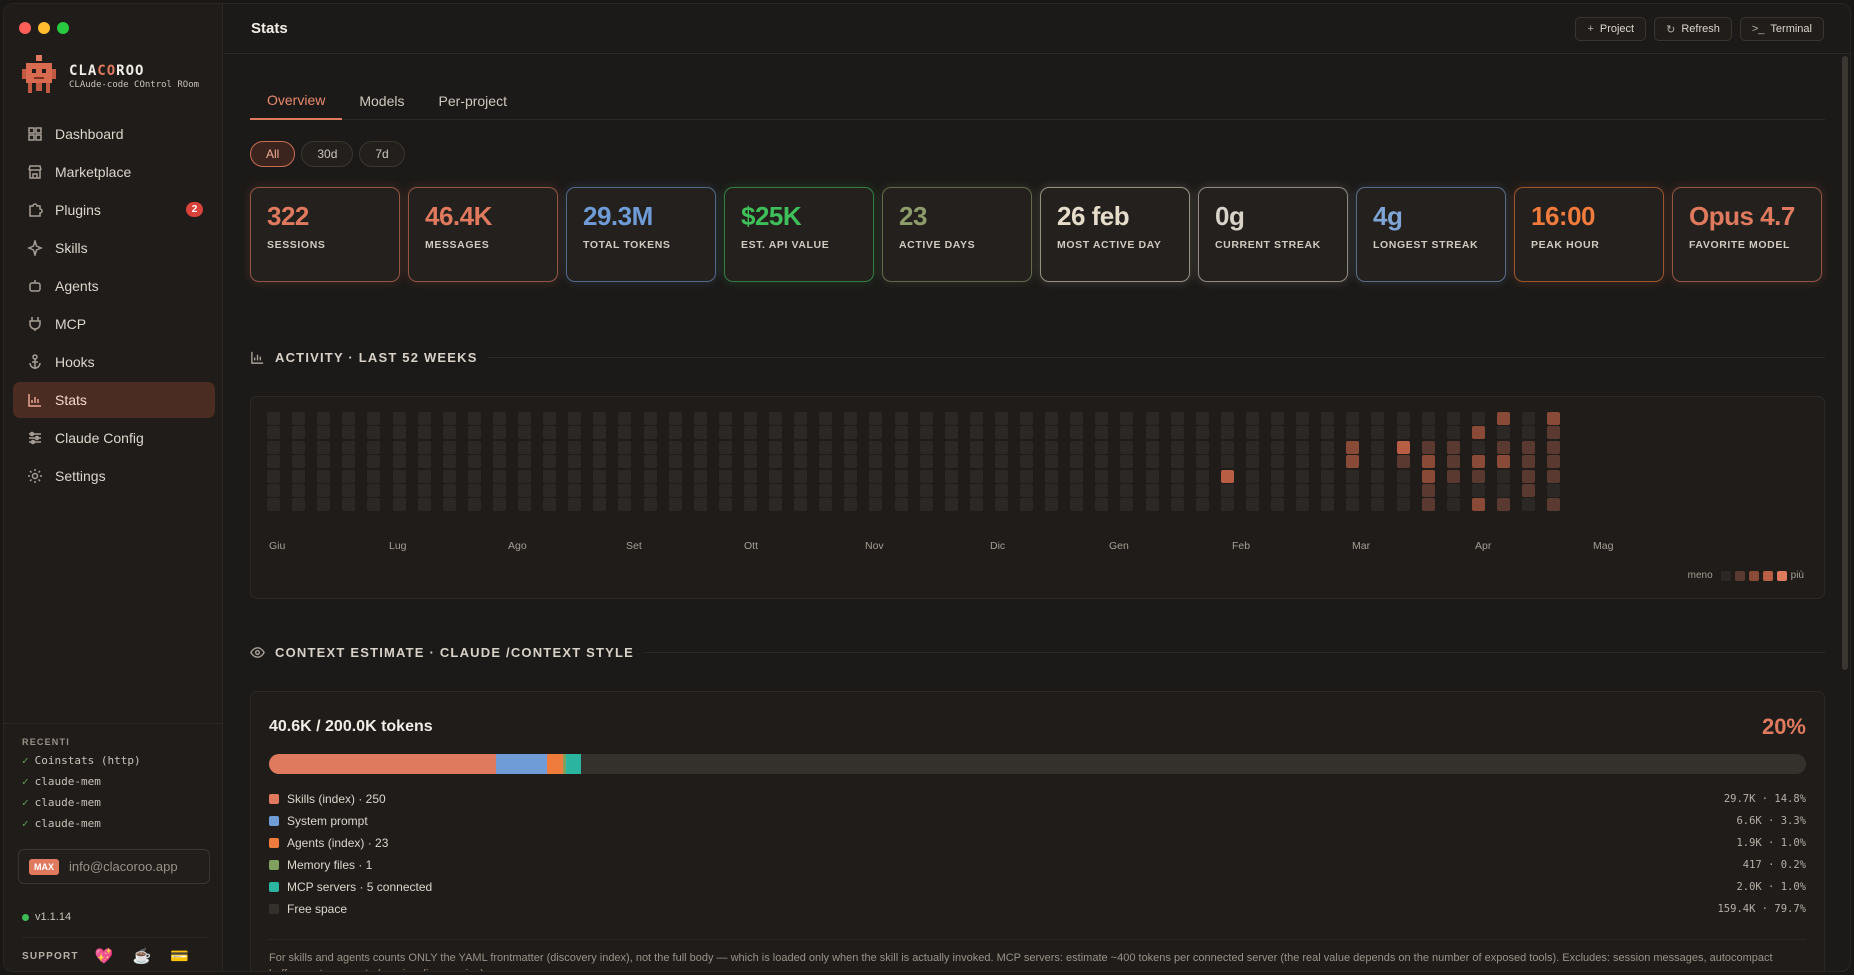  I want to click on sidebar-item-plugins: Plugins 2, so click(114, 210).